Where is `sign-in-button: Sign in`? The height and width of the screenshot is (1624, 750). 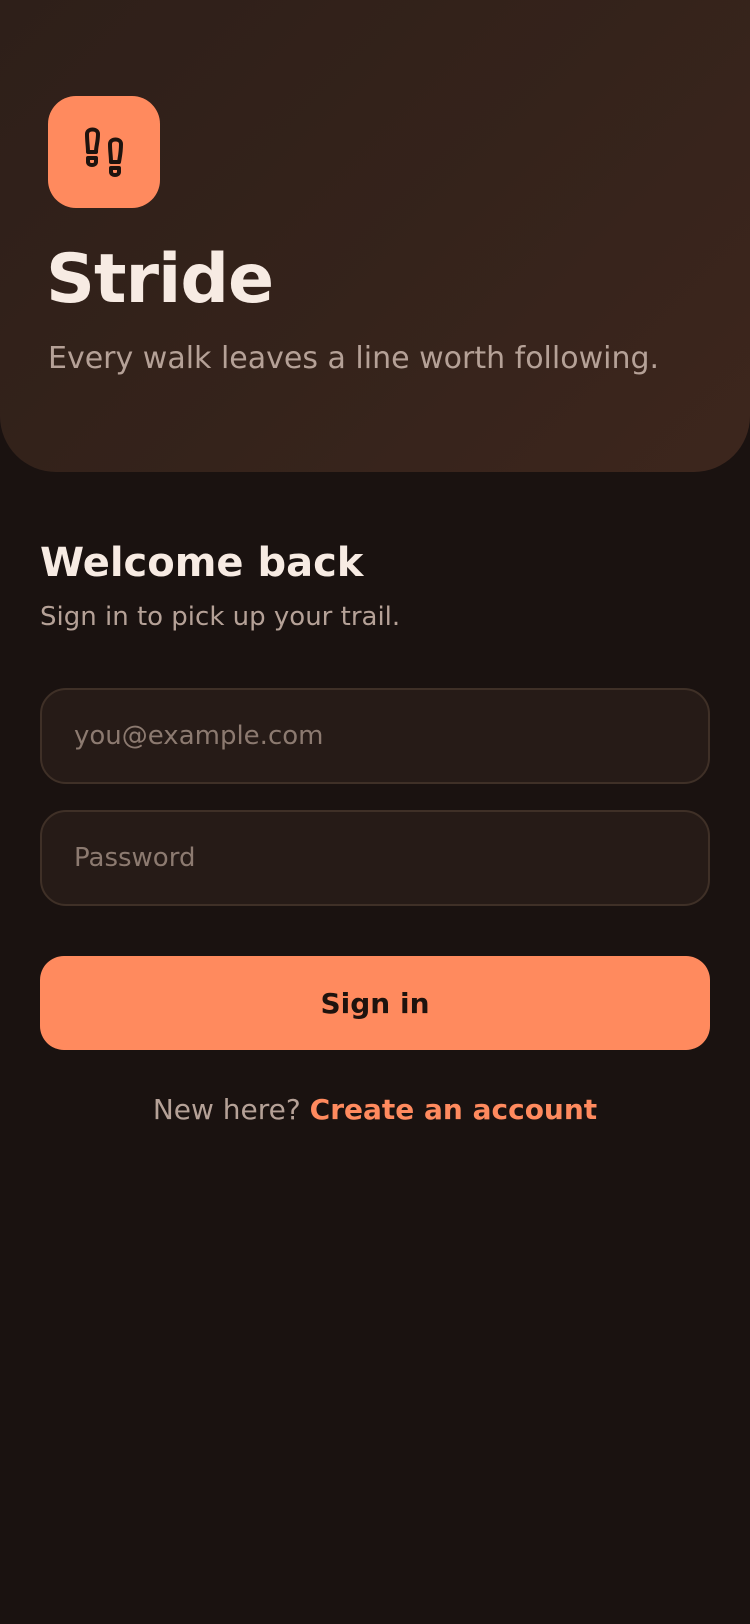
sign-in-button: Sign in is located at coordinates (375, 1003).